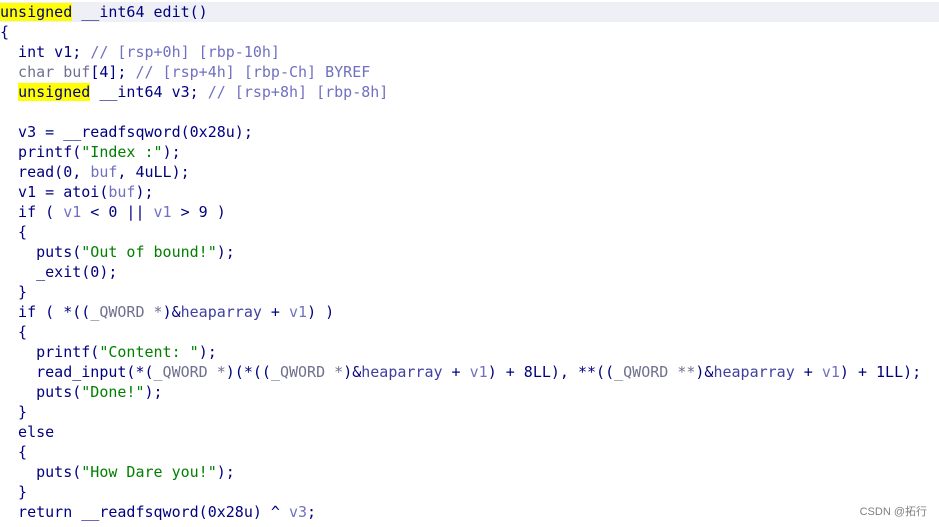 The image size is (939, 527). I want to click on code-token: ) + 1LL);, so click(880, 372).